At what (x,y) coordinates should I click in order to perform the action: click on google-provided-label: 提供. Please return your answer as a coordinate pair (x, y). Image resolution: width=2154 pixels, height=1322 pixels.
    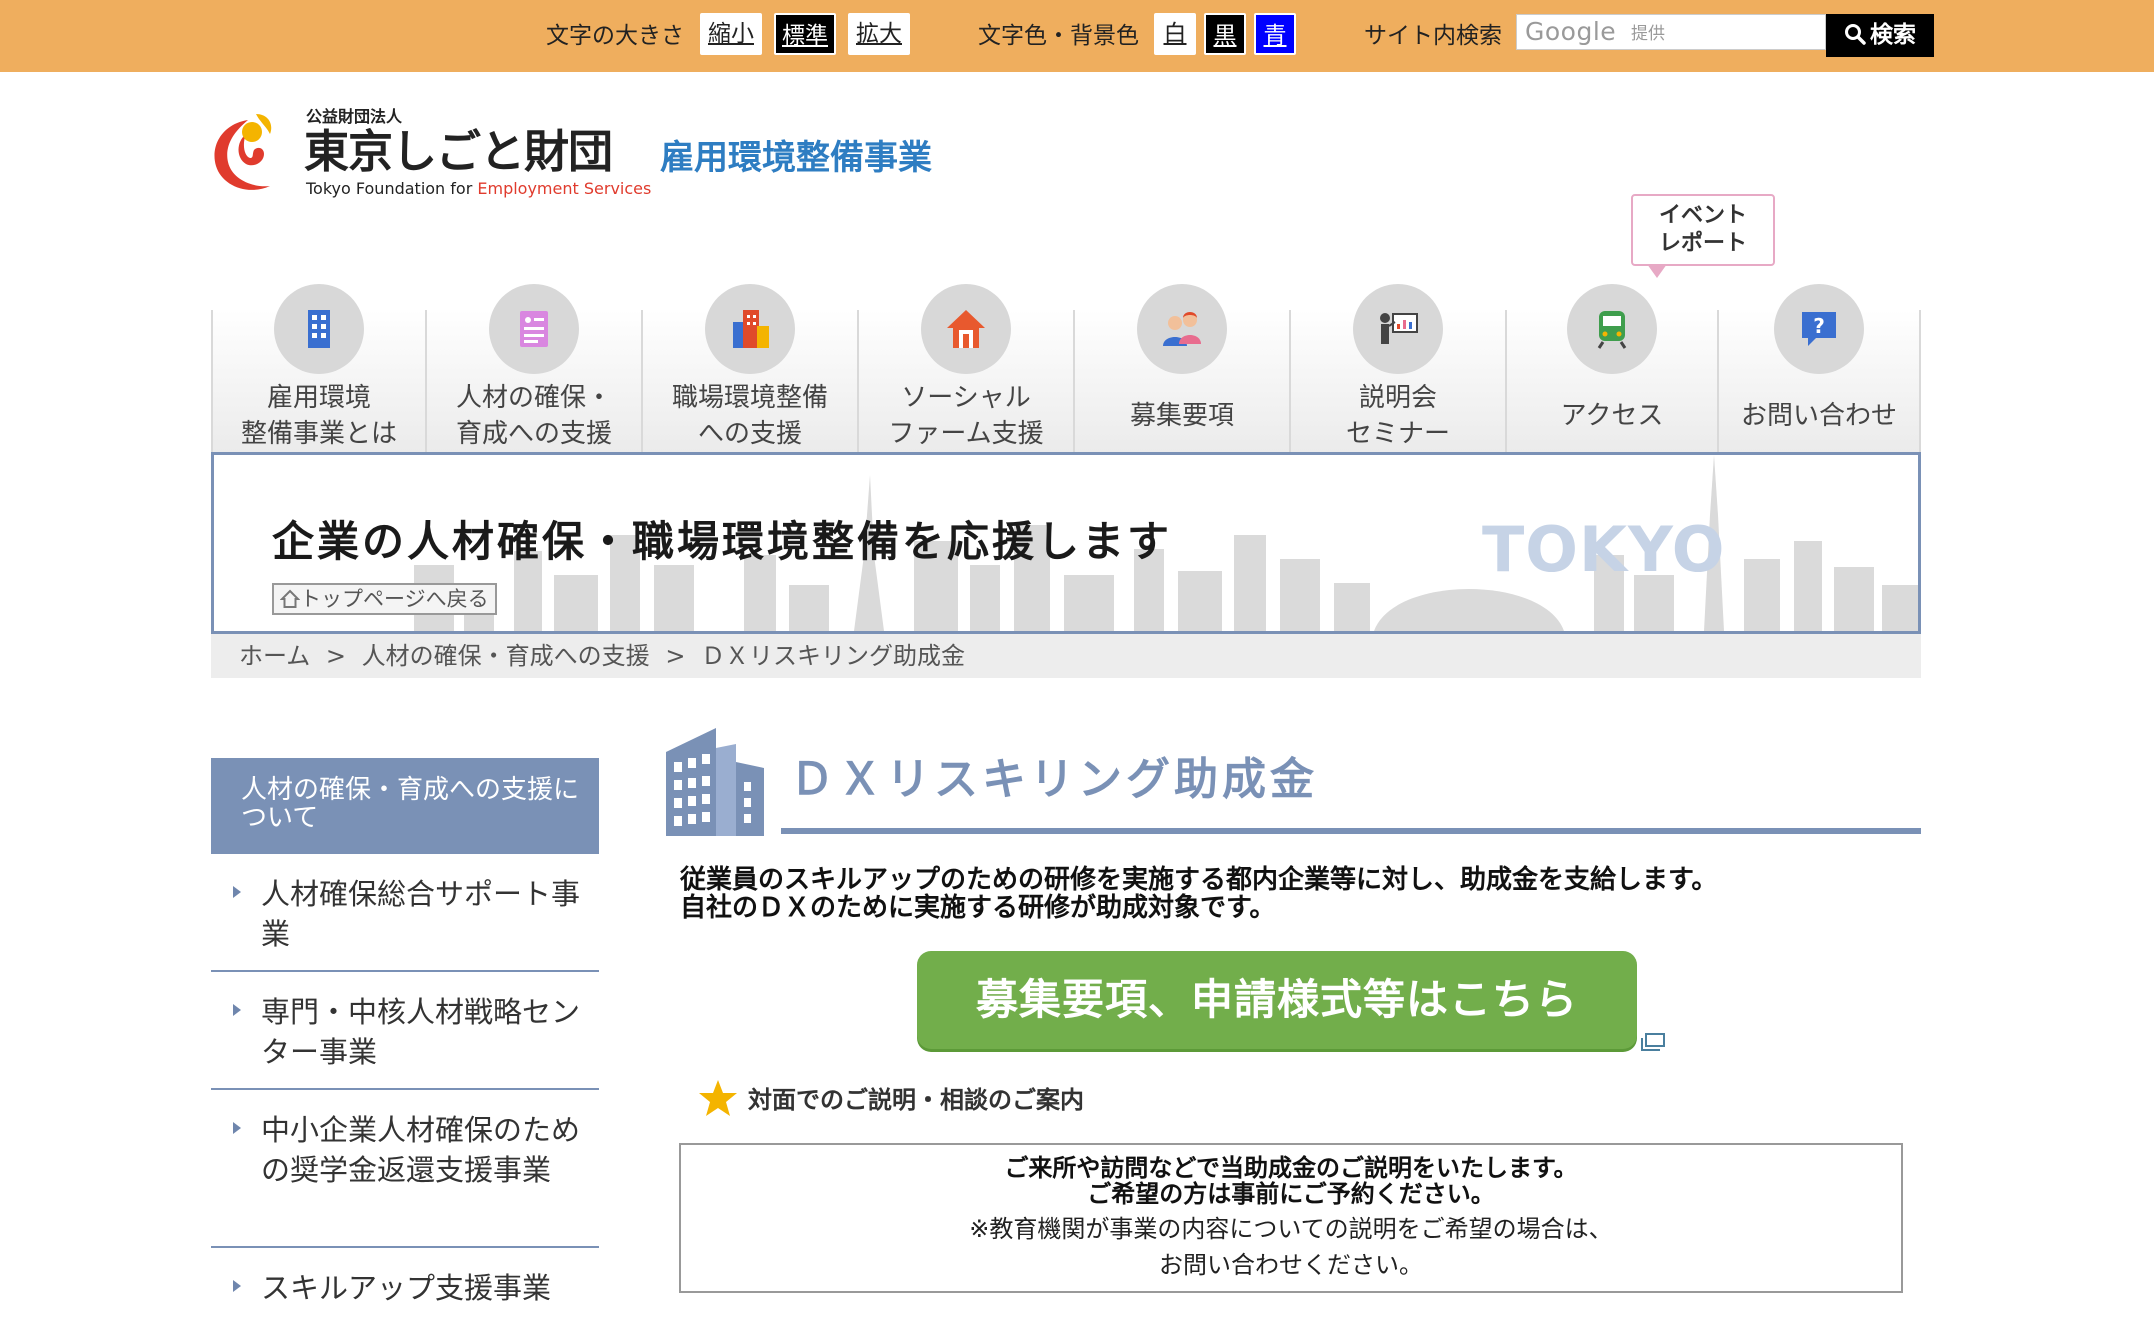
    Looking at the image, I should click on (1648, 34).